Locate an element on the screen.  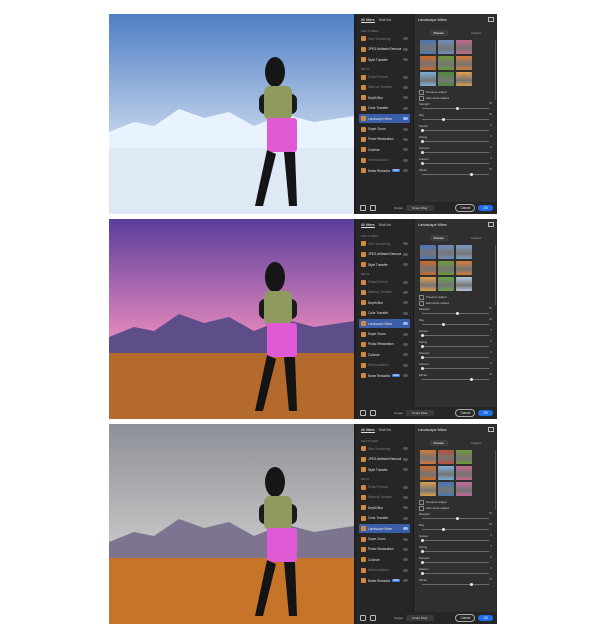
harmonize-subject-checkbox: Harmonize subject is located at coordinates (455, 508).